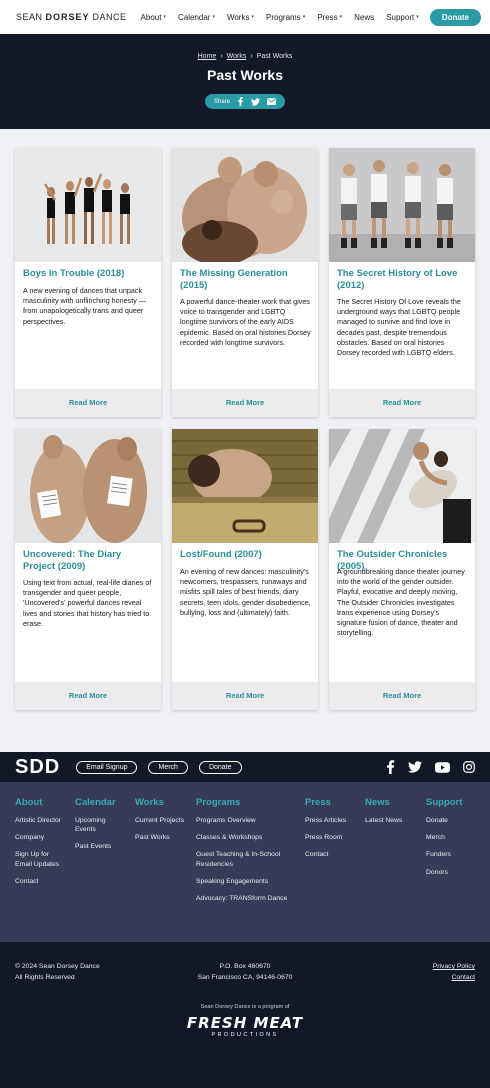 Image resolution: width=490 pixels, height=1088 pixels. What do you see at coordinates (451, 802) in the screenshot?
I see `footer-heading: Support` at bounding box center [451, 802].